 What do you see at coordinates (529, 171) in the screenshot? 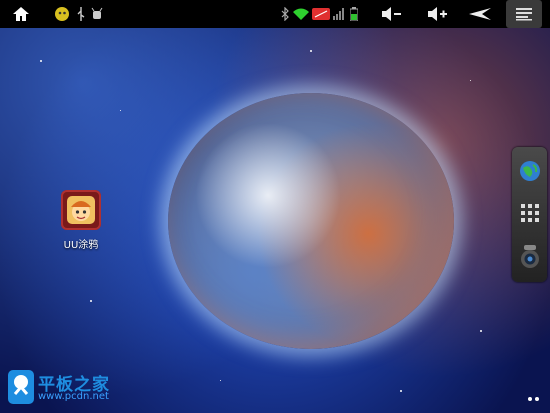
I see `browser-globe-icon` at bounding box center [529, 171].